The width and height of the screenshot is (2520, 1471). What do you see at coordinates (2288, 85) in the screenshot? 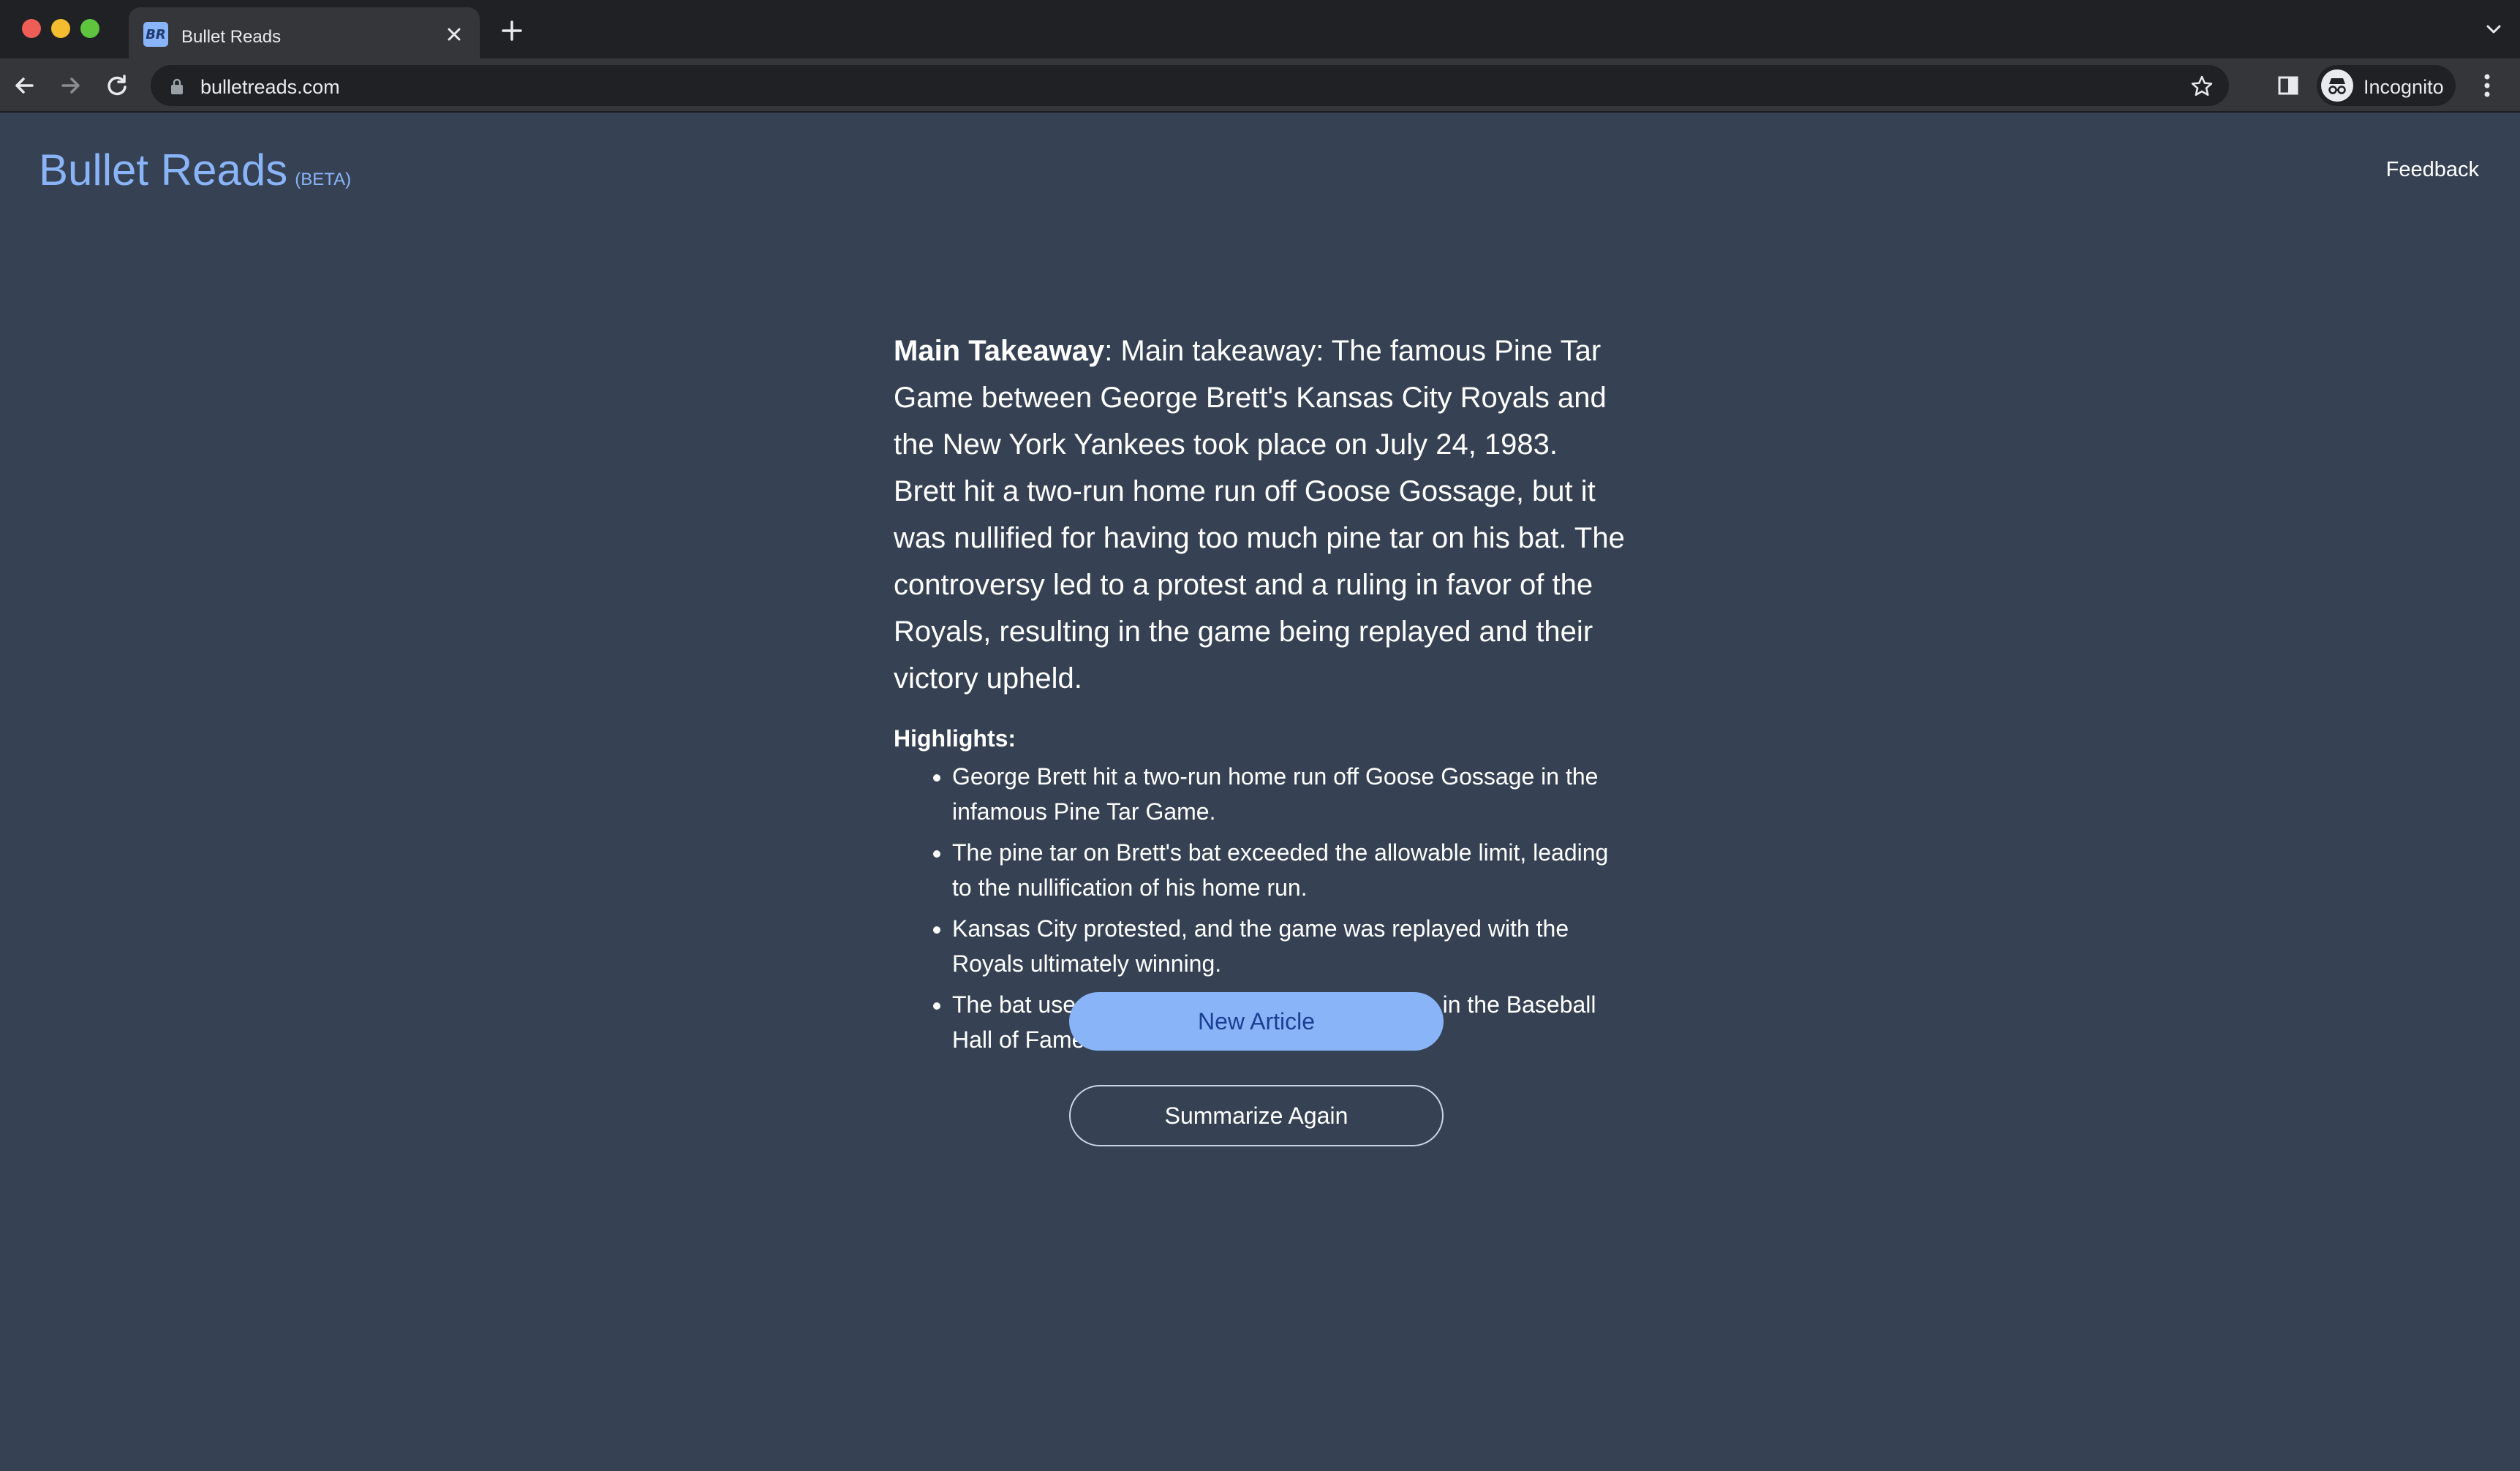
I see `side-panel-icon` at bounding box center [2288, 85].